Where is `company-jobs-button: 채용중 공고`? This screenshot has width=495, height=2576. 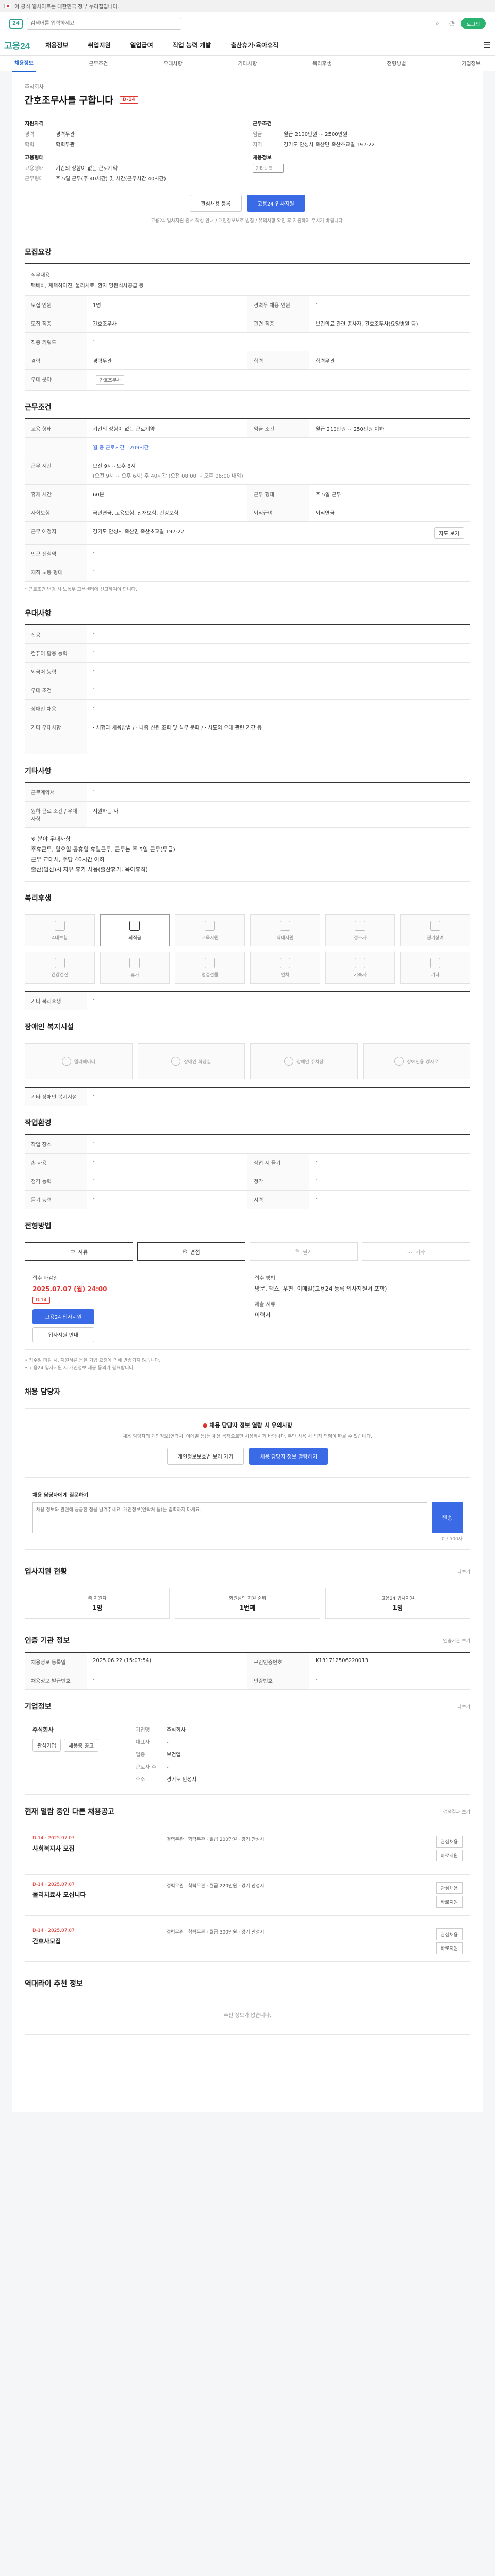 company-jobs-button: 채용중 공고 is located at coordinates (80, 1745).